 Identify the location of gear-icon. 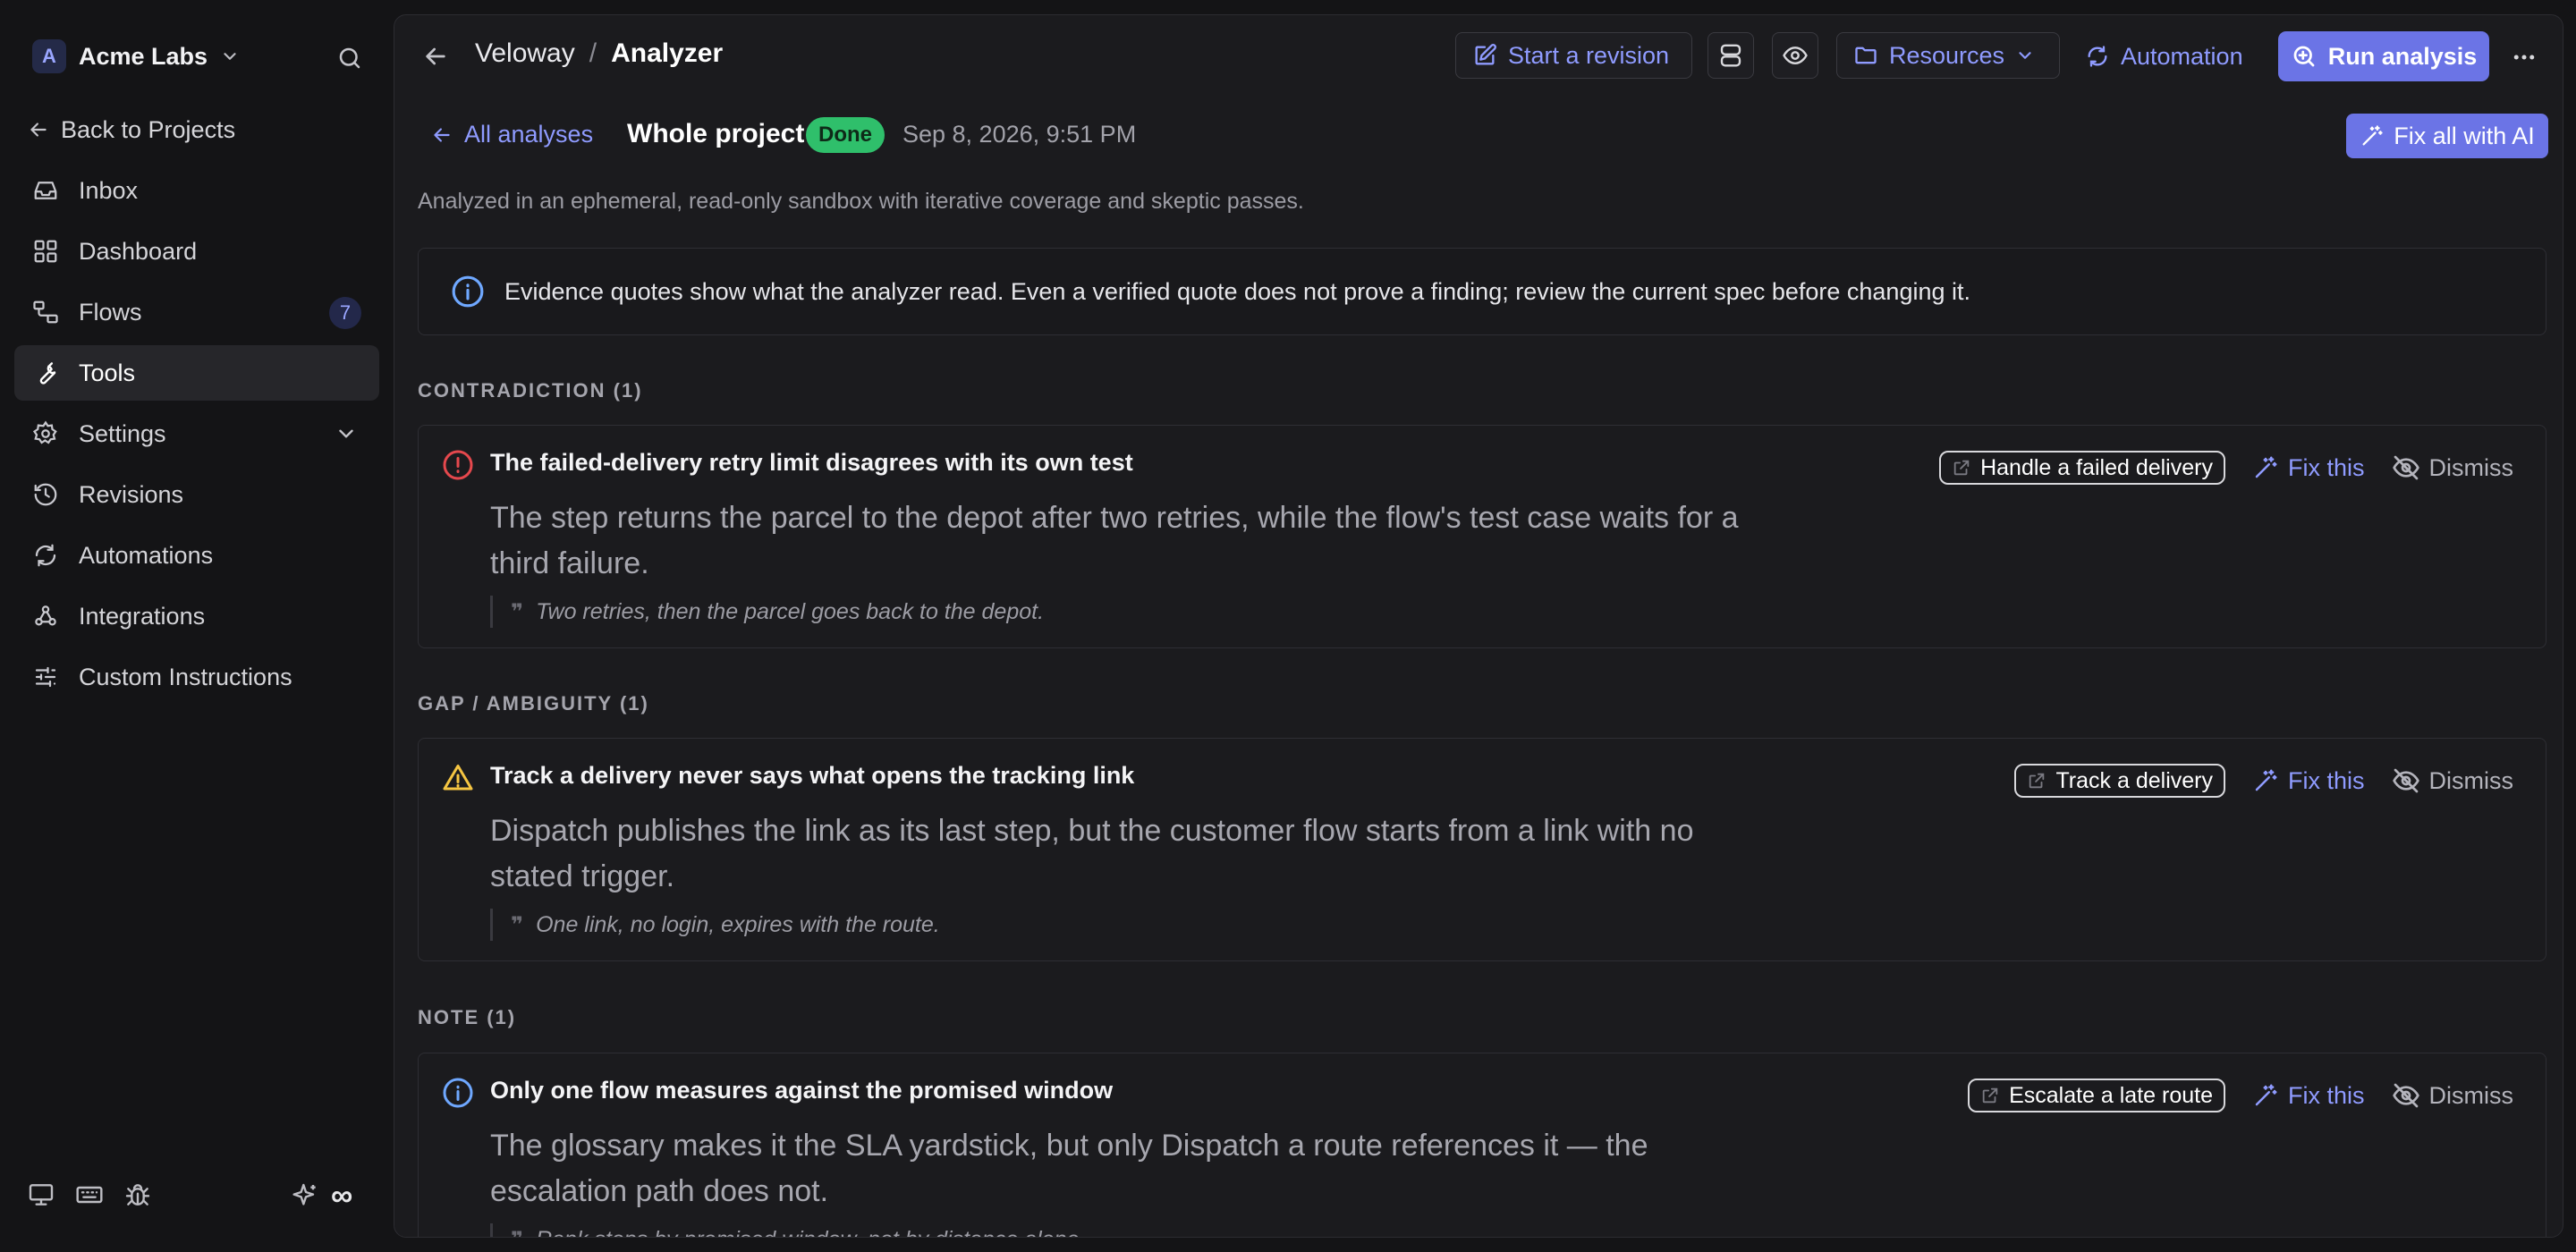
(45, 434).